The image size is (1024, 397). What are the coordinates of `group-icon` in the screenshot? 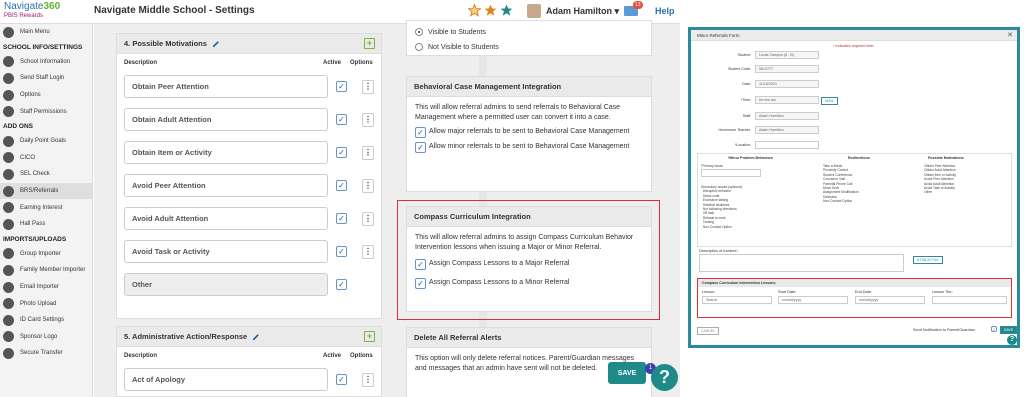 It's located at (8, 254).